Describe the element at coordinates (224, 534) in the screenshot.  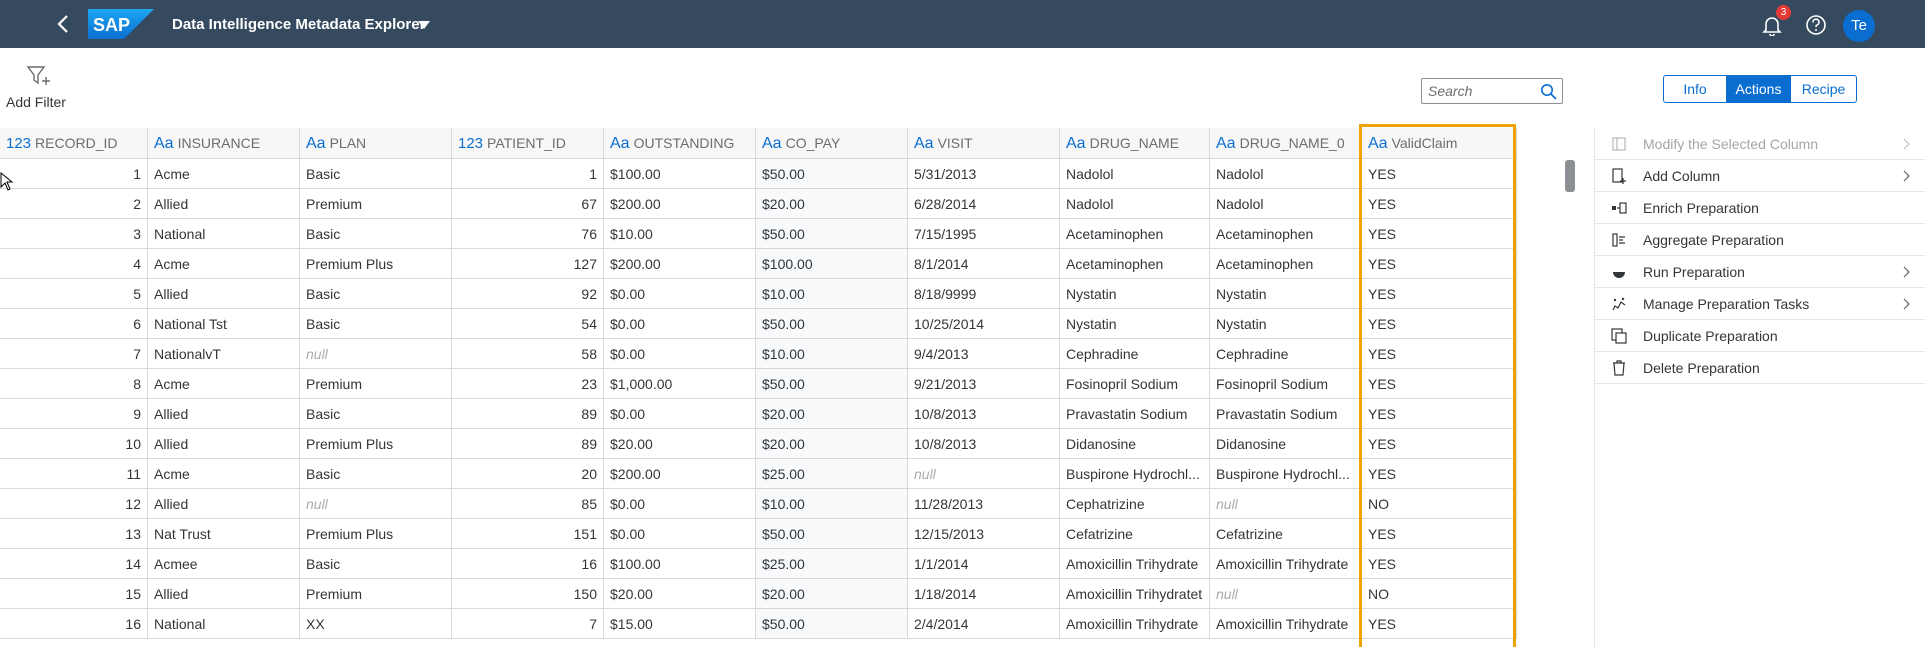
I see `cell-insurance: Nat Trust` at that location.